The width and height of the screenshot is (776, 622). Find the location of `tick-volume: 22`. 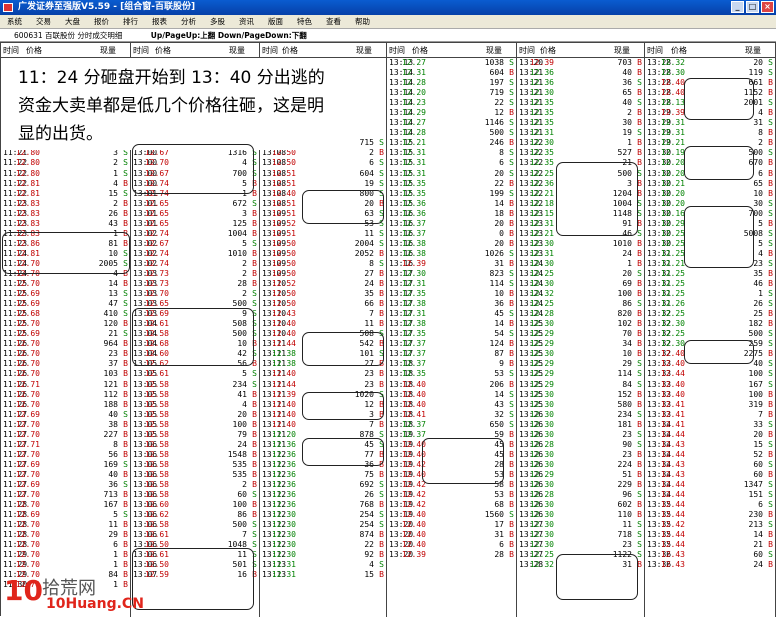

tick-volume: 22 is located at coordinates (499, 183).